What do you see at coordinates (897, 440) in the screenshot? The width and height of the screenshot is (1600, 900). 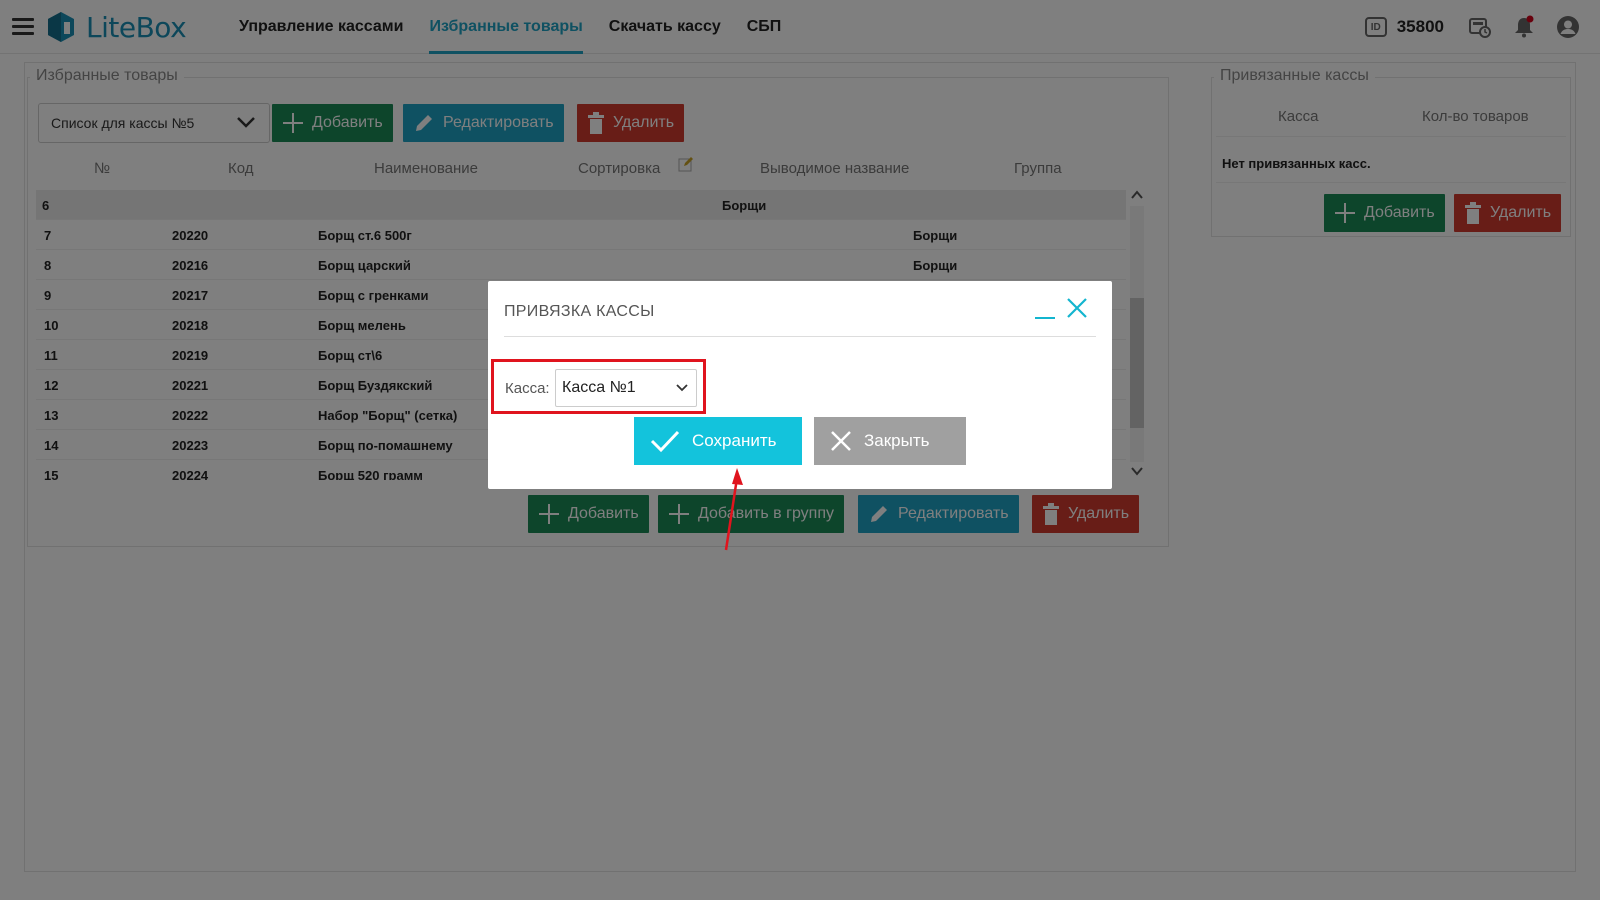 I see `close-label: Закрыть` at bounding box center [897, 440].